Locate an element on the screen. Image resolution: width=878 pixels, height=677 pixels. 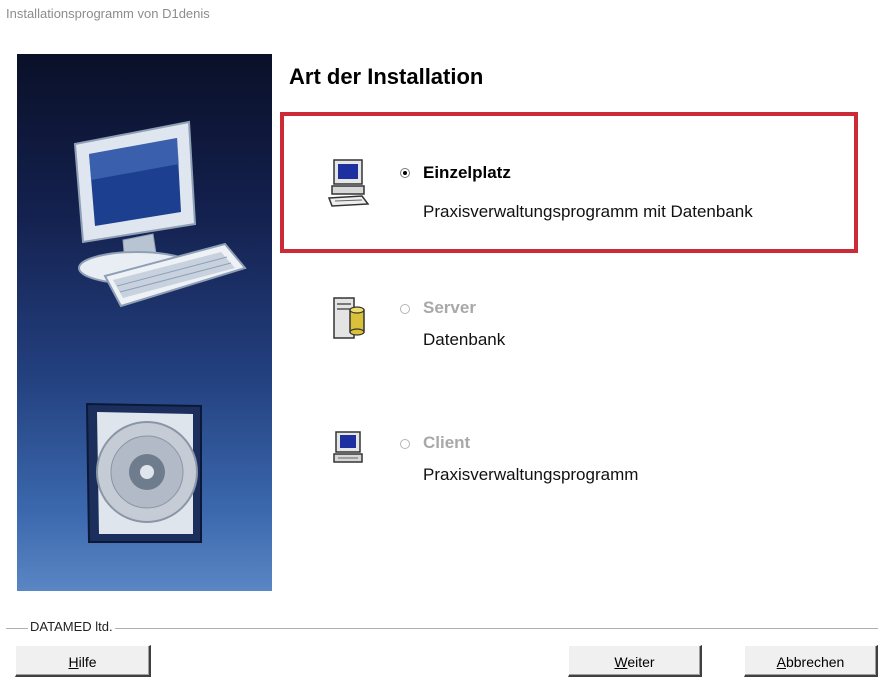
cancel-button-label: bbrechen is located at coordinates (815, 662).